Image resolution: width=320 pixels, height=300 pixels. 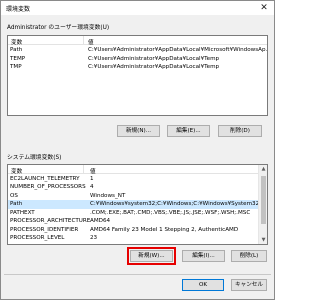 What do you see at coordinates (137, 41) in the screenshot?
I see `user-list-header: 変数 値` at bounding box center [137, 41].